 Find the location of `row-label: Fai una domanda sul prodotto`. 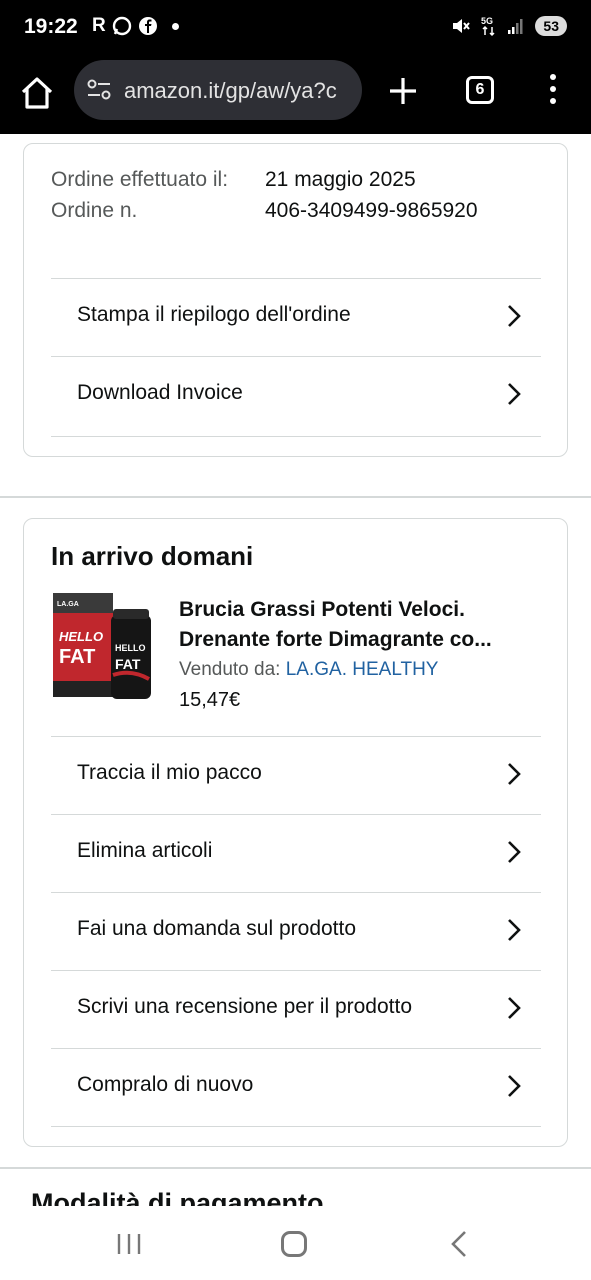

row-label: Fai una domanda sul prodotto is located at coordinates (217, 928).